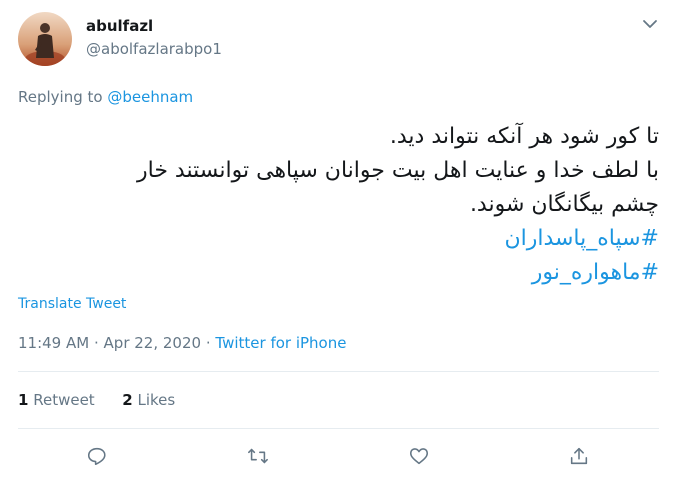 The image size is (677, 482). What do you see at coordinates (154, 49) in the screenshot?
I see `author-handle: @abolfazlarabpo1` at bounding box center [154, 49].